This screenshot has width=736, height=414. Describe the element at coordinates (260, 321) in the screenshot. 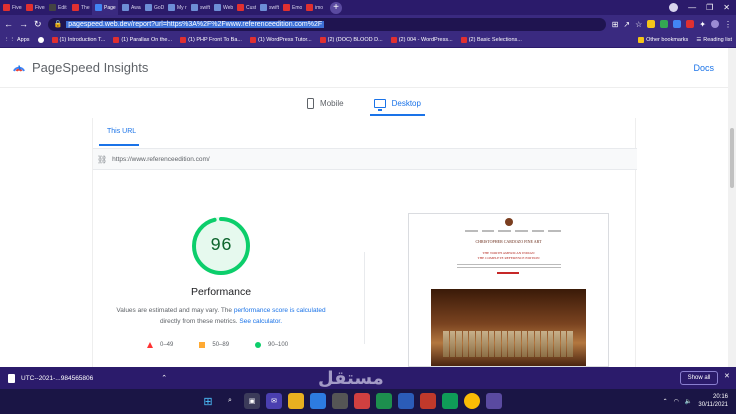

I see `see-calculator-link: See calculator.` at that location.